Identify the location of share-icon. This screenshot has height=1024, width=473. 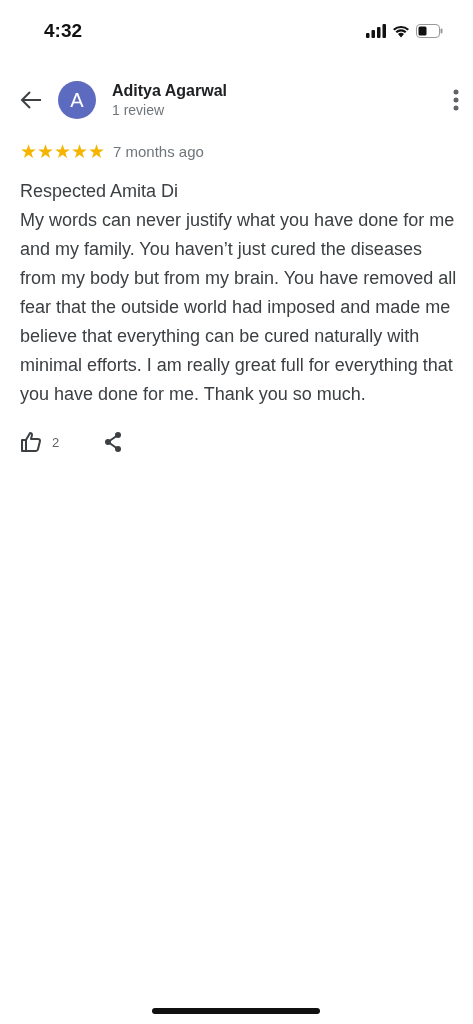
(113, 442).